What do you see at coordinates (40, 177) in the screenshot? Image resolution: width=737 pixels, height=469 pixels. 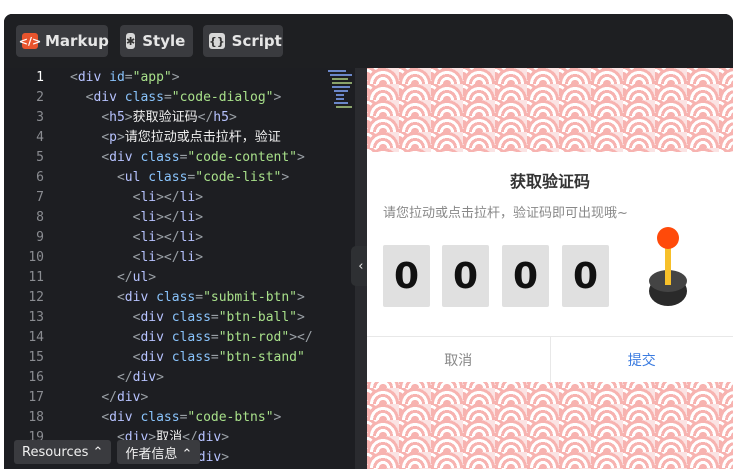 I see `line-number: 6` at bounding box center [40, 177].